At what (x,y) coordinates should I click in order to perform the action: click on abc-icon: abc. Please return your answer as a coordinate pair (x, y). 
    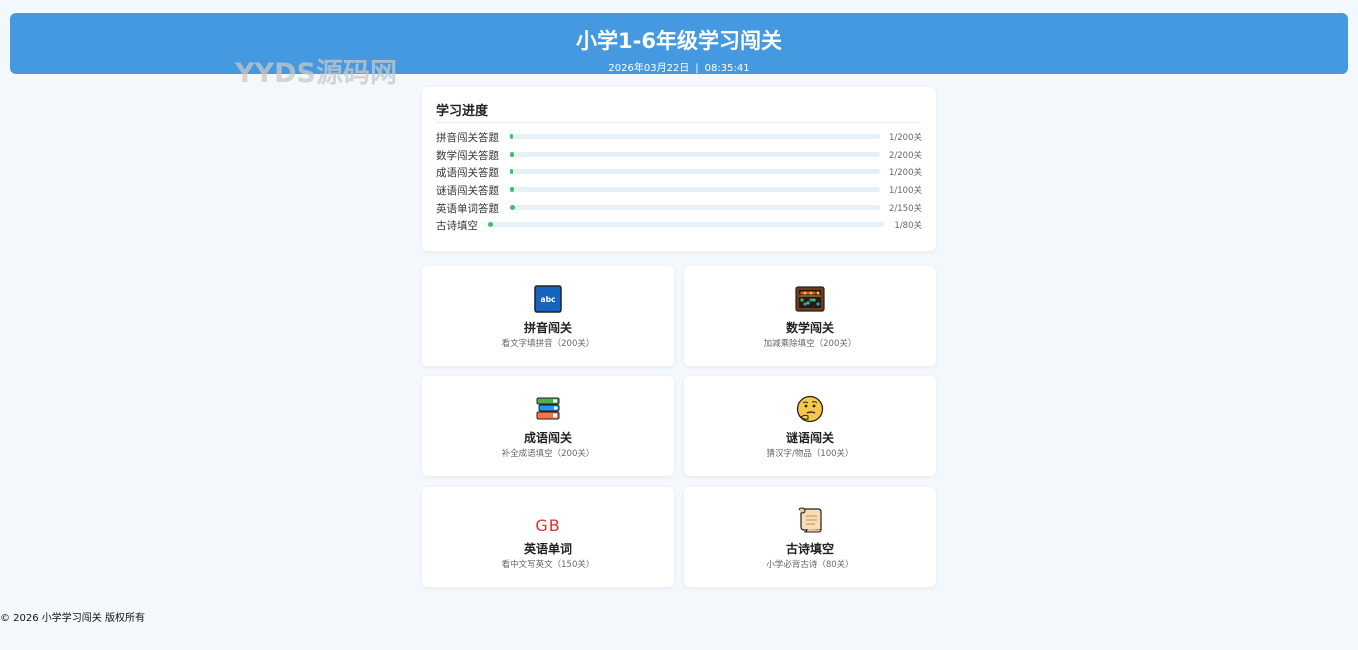
    Looking at the image, I should click on (548, 299).